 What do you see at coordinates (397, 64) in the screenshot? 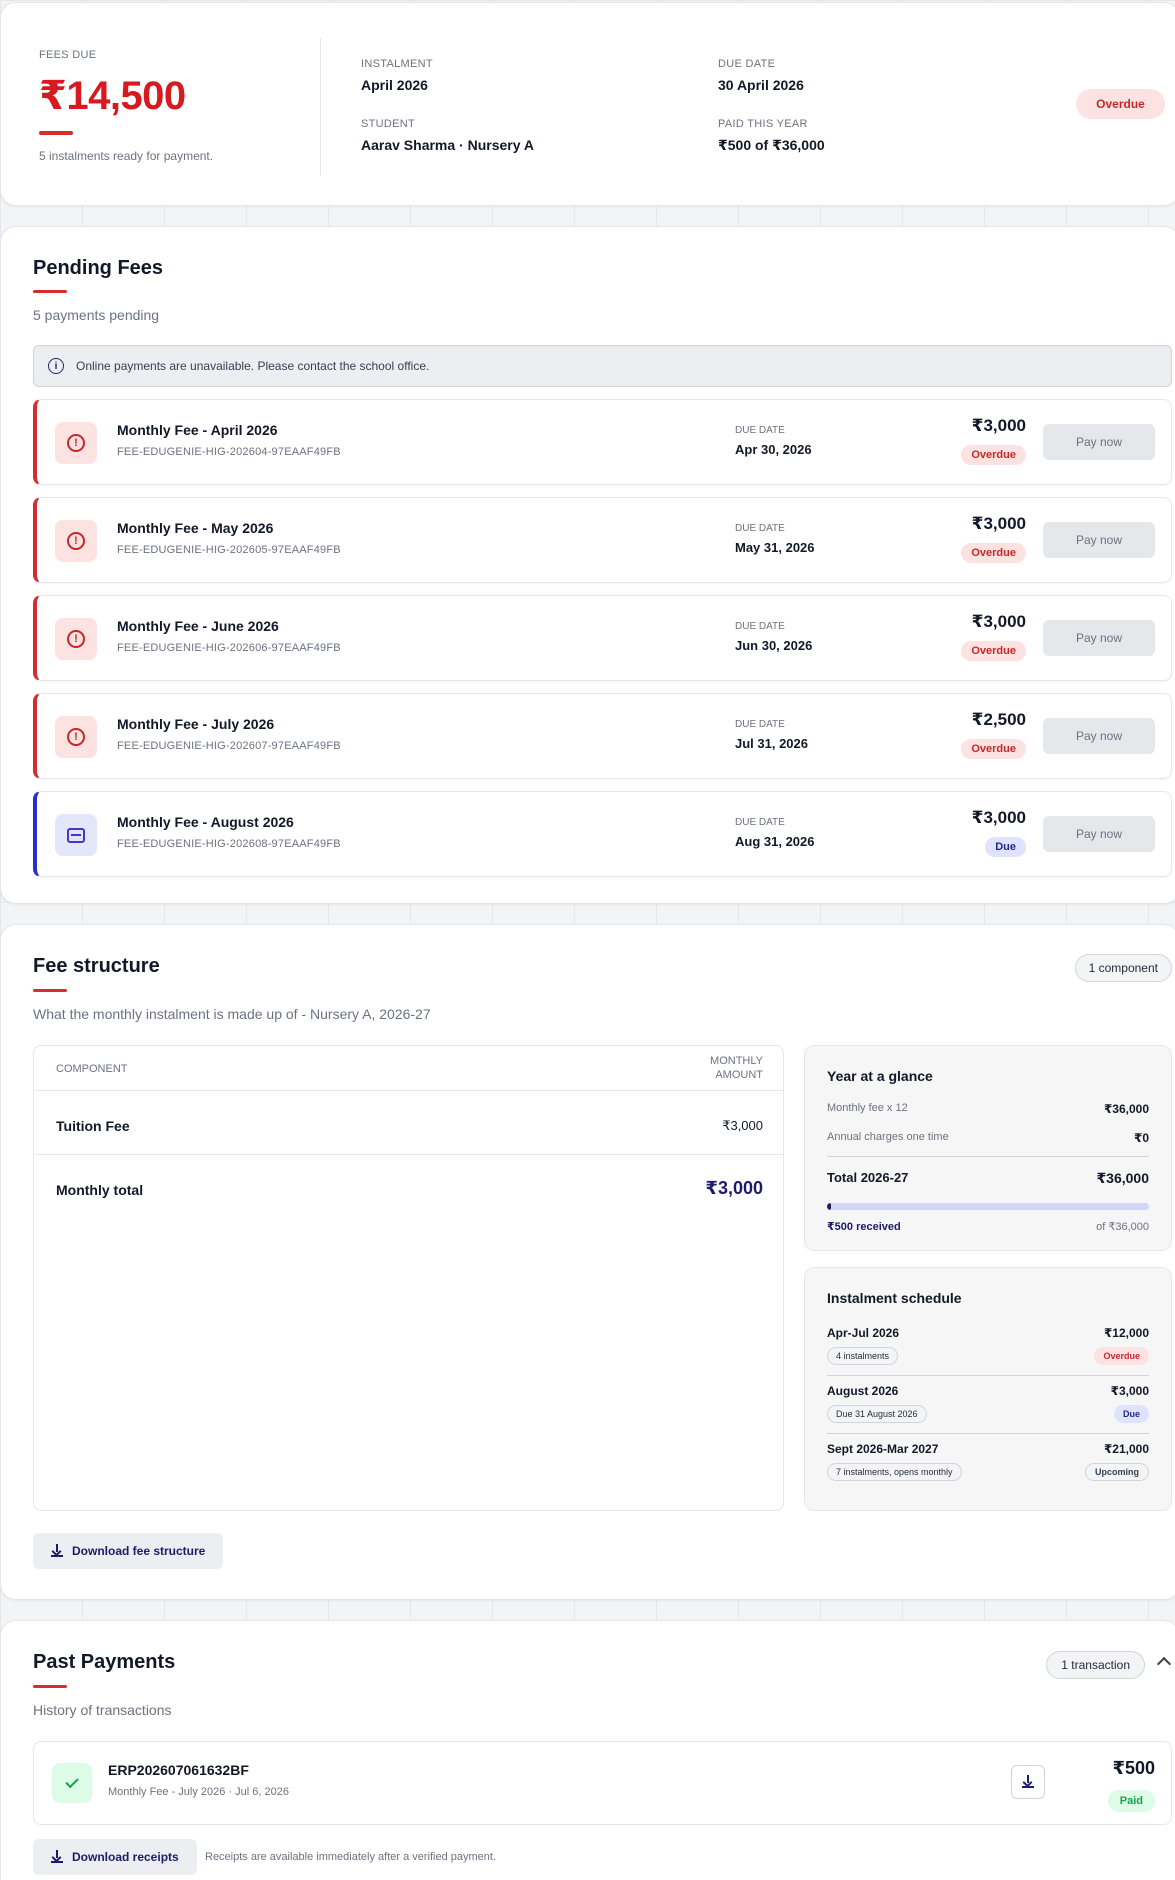
I see `instalment-label: INSTALMENT` at bounding box center [397, 64].